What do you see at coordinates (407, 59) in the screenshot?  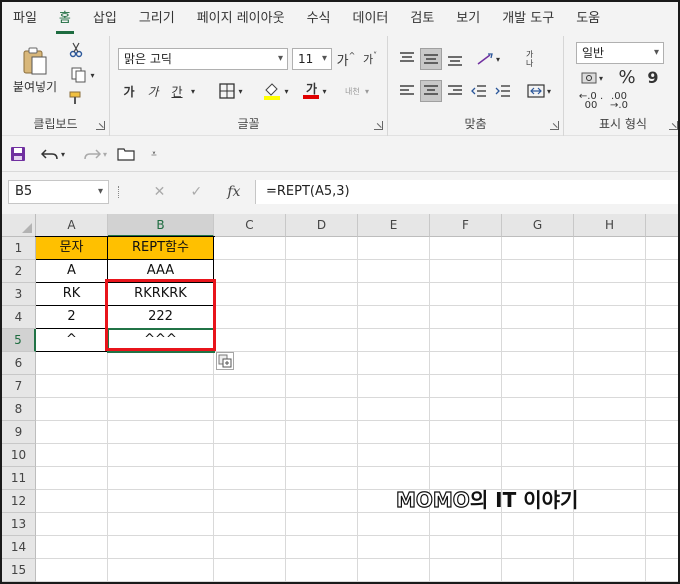 I see `align-top-button` at bounding box center [407, 59].